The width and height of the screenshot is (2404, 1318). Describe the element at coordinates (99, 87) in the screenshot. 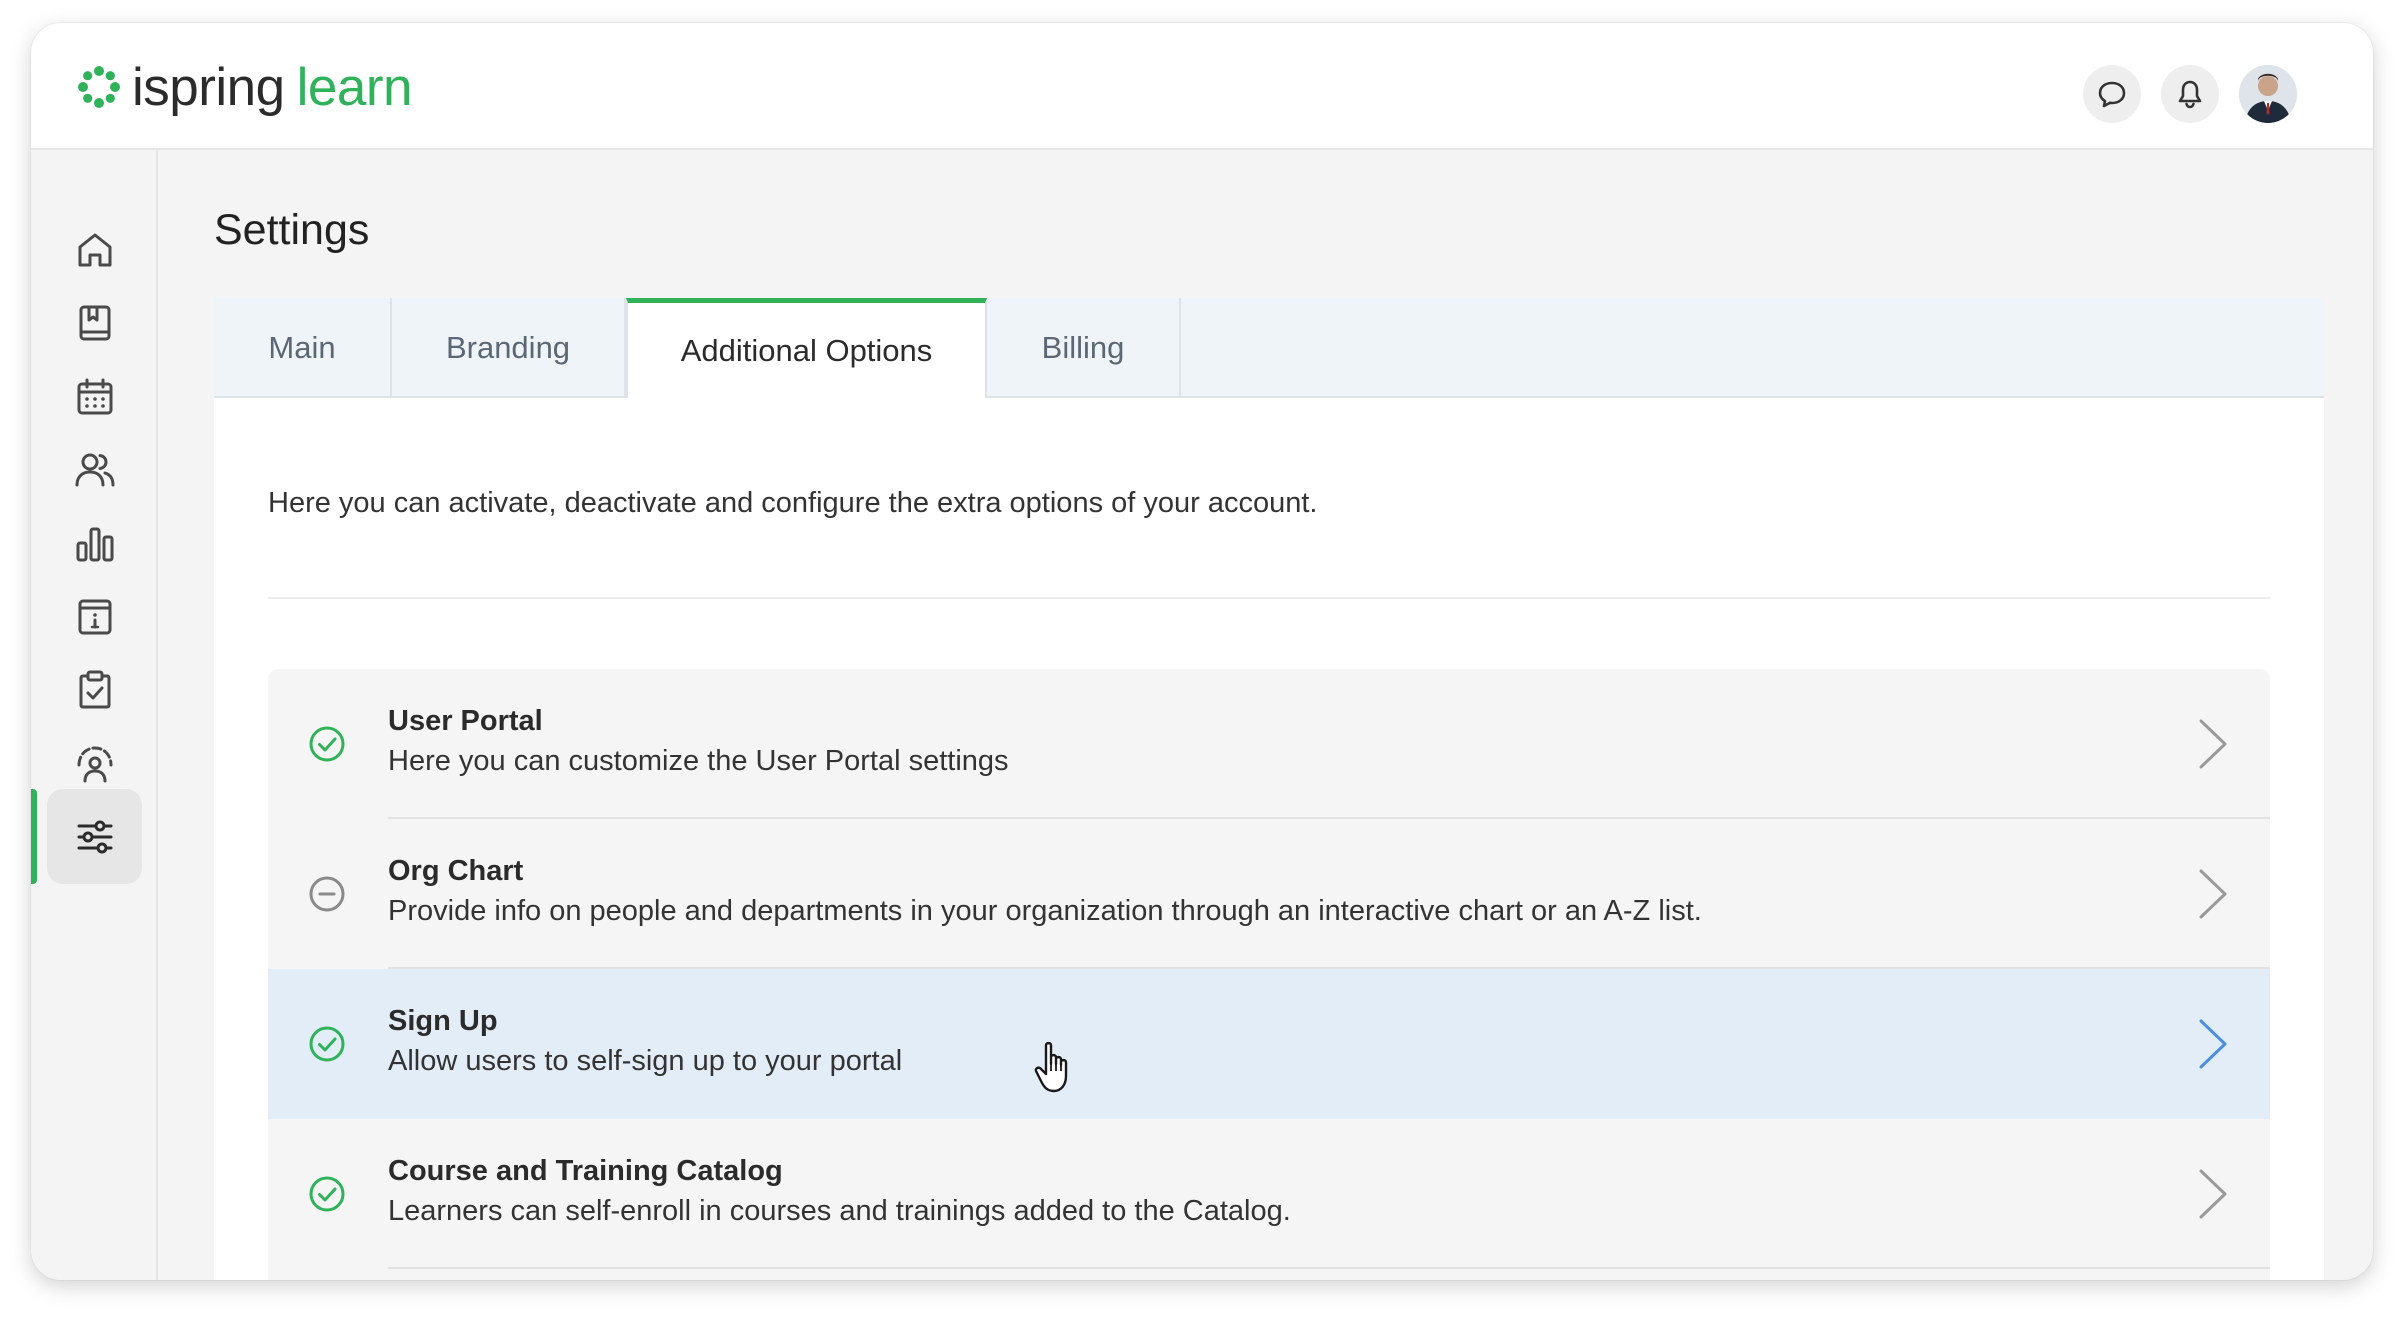

I see `logo-mark-icon` at that location.